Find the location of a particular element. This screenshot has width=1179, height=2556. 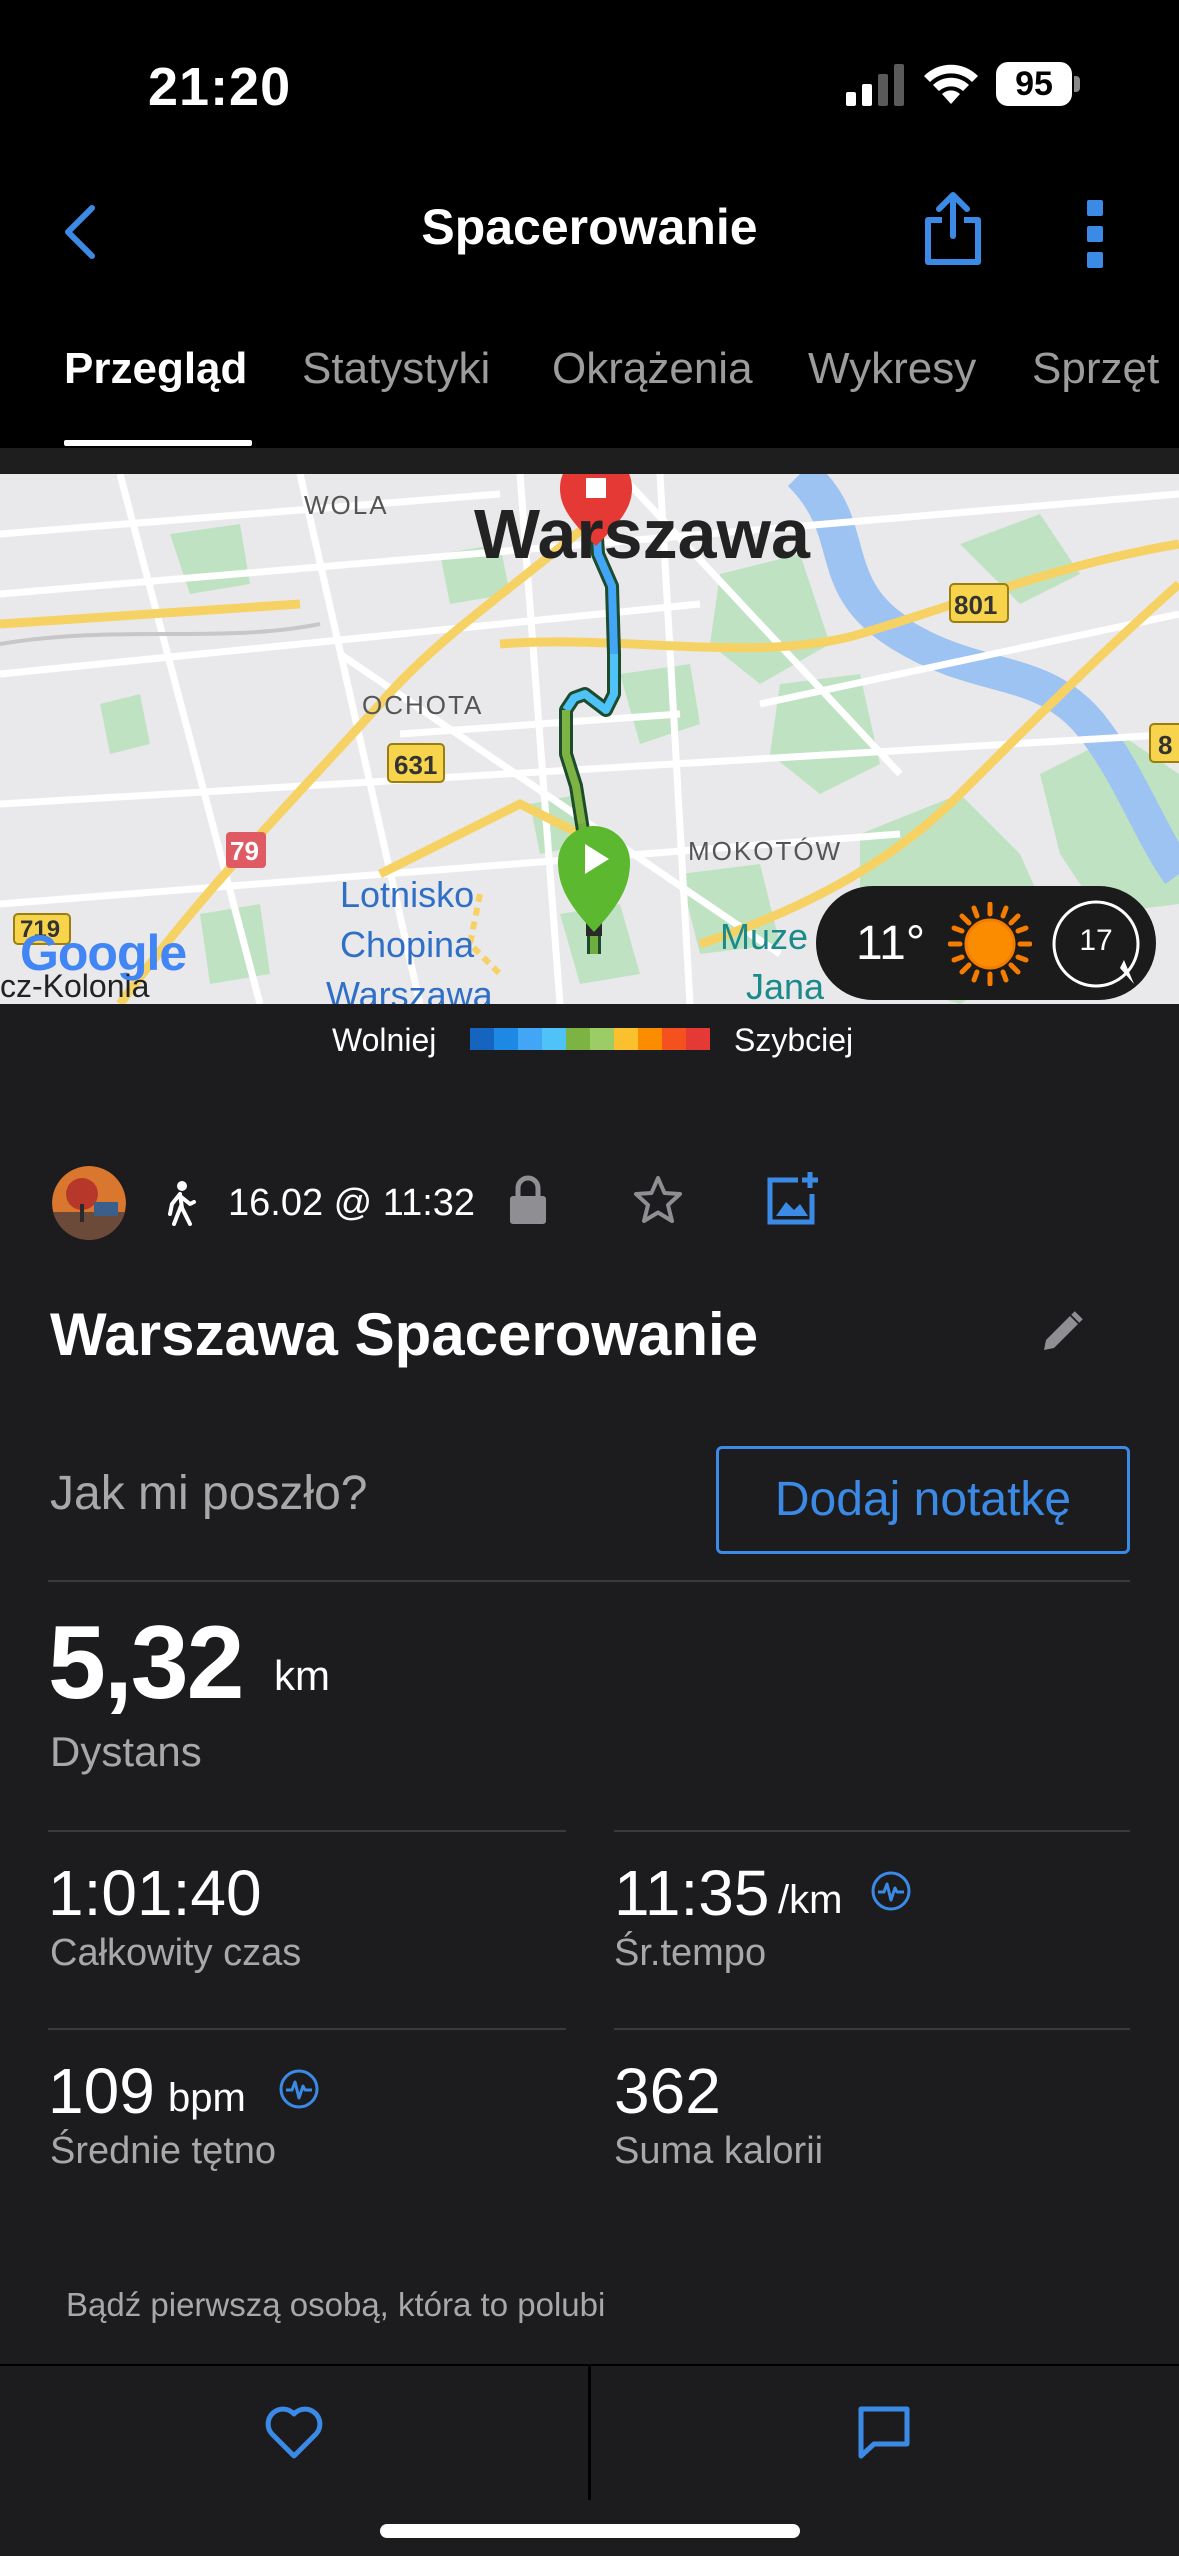

map-label-museum: Muze Jana is located at coordinates (772, 958).